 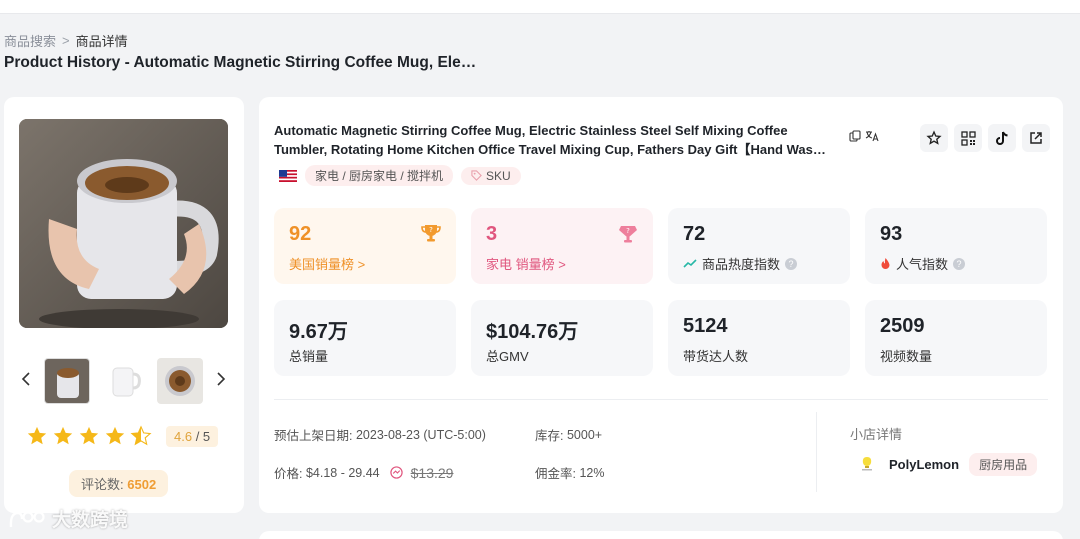 I want to click on metric-product-heat-index: 72 商品热度指数 ?, so click(x=759, y=246).